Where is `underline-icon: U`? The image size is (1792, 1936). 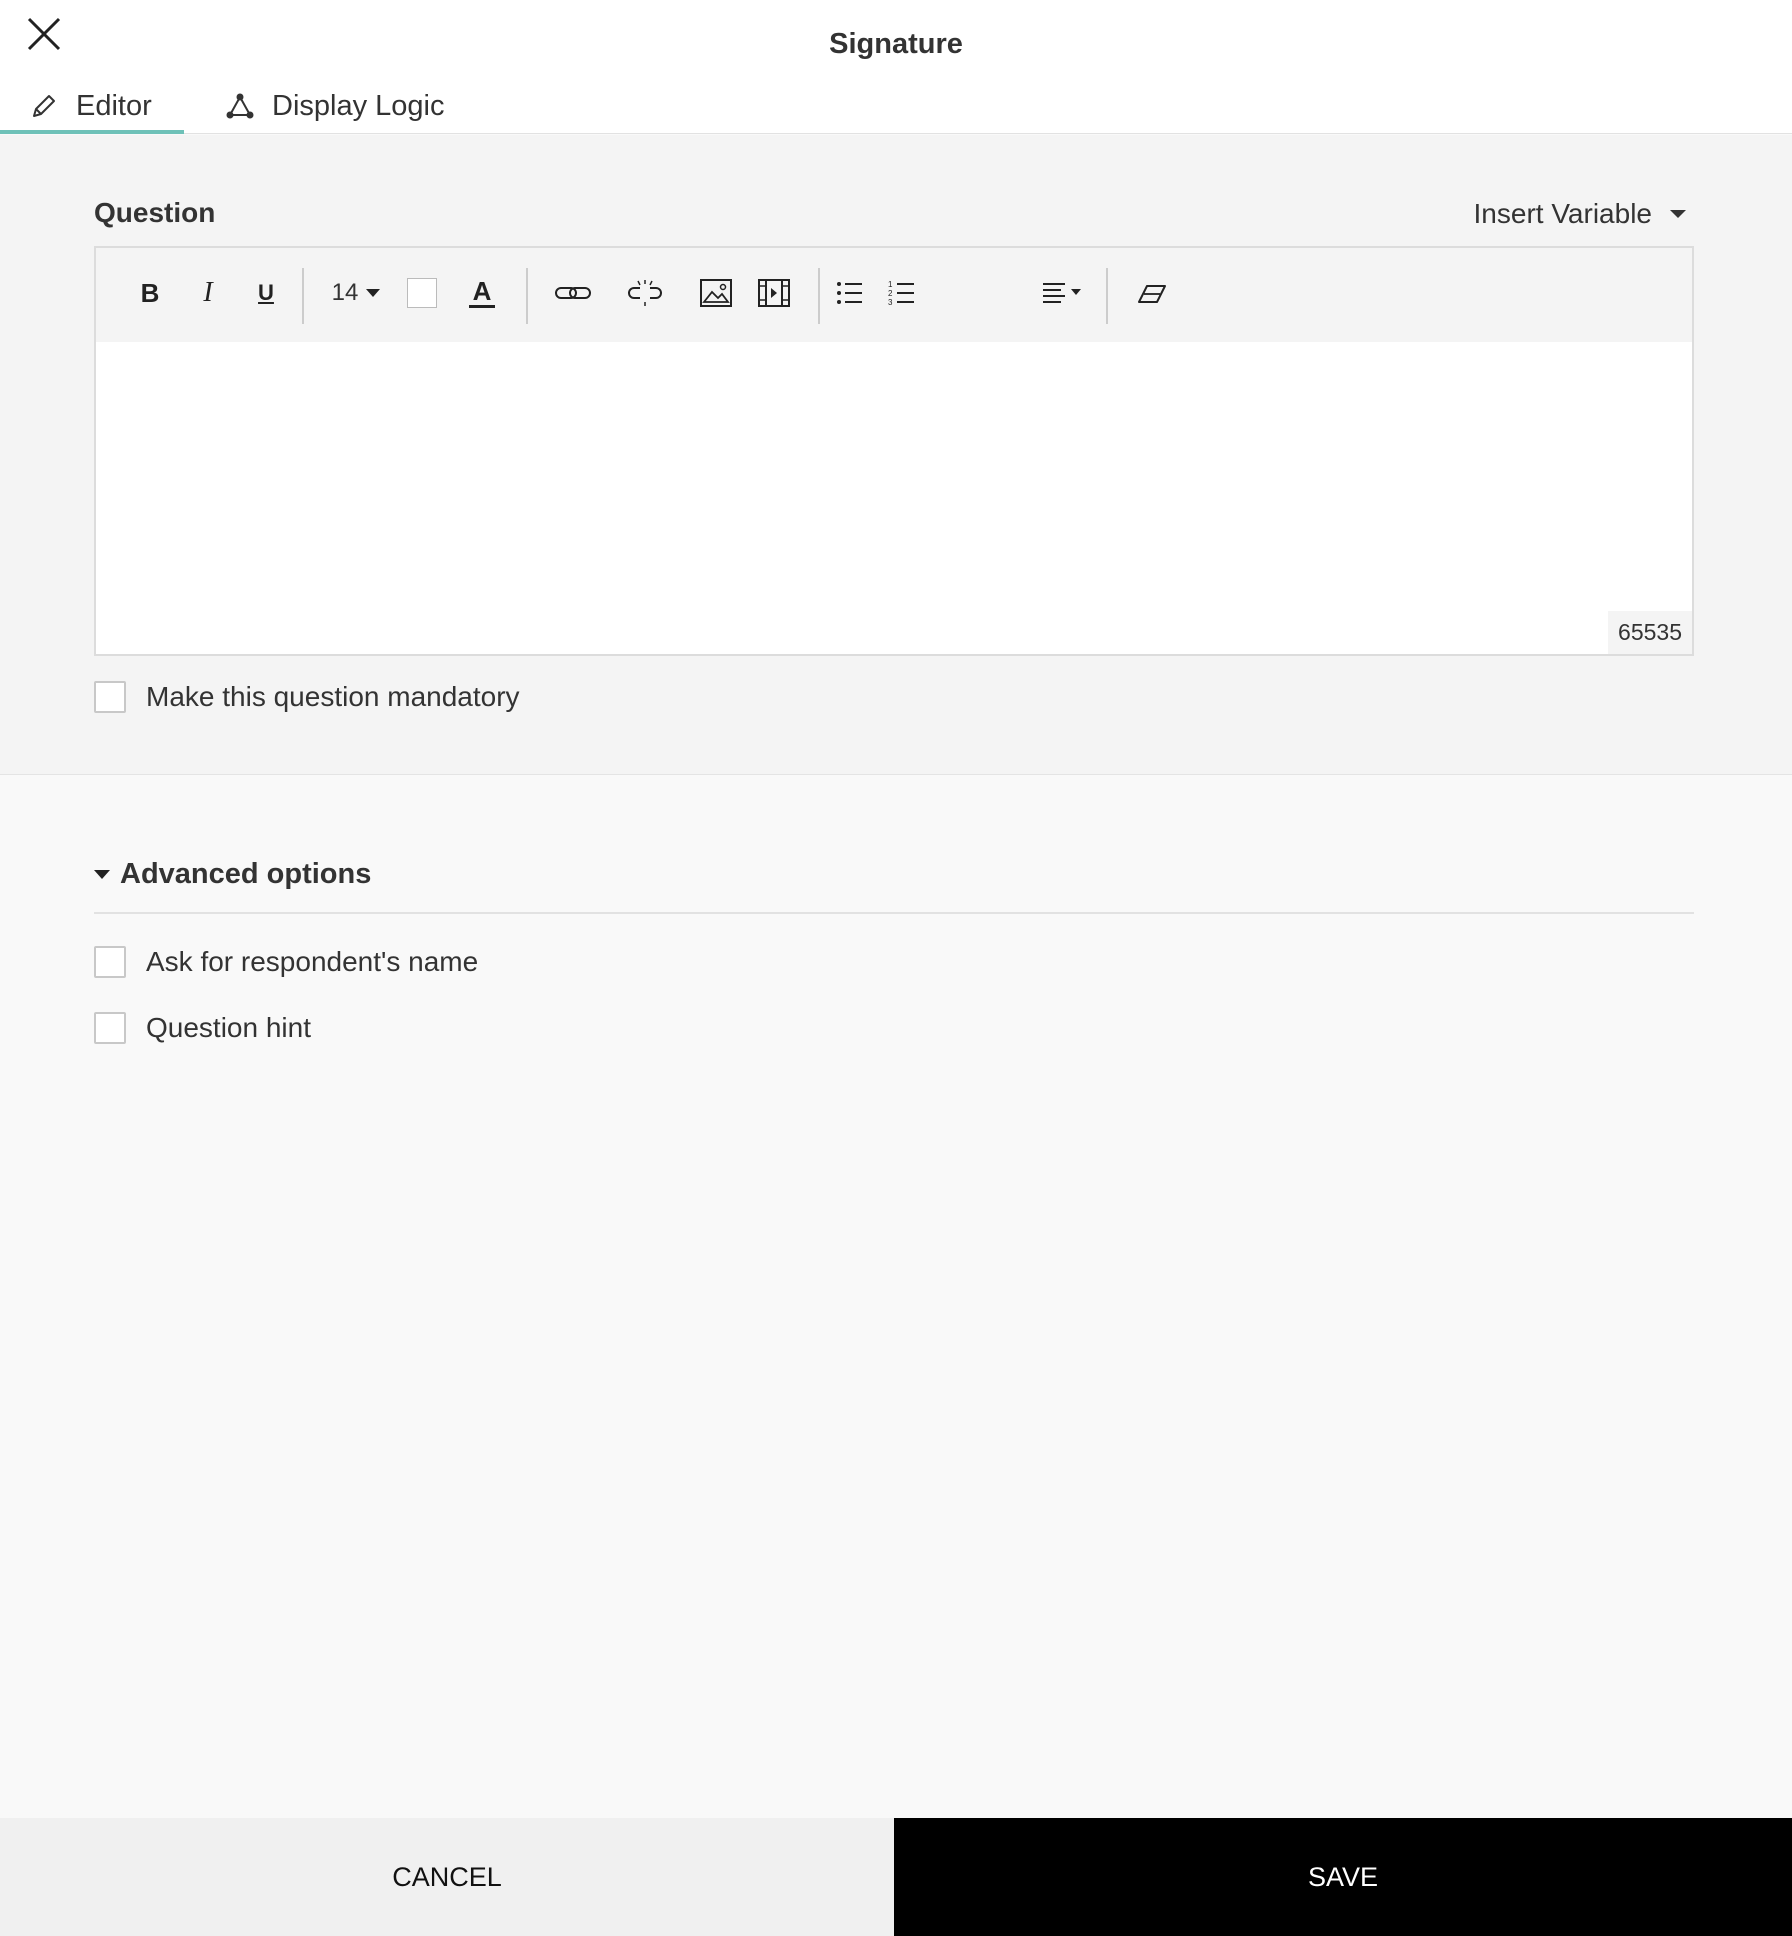
underline-icon: U is located at coordinates (266, 292).